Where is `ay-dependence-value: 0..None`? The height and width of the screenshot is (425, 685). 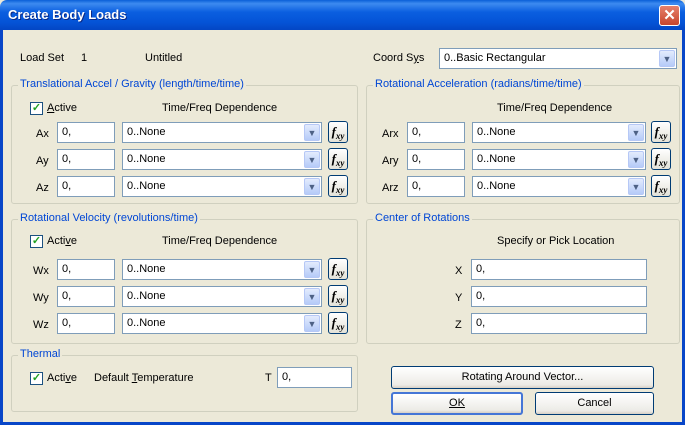 ay-dependence-value: 0..None is located at coordinates (146, 159).